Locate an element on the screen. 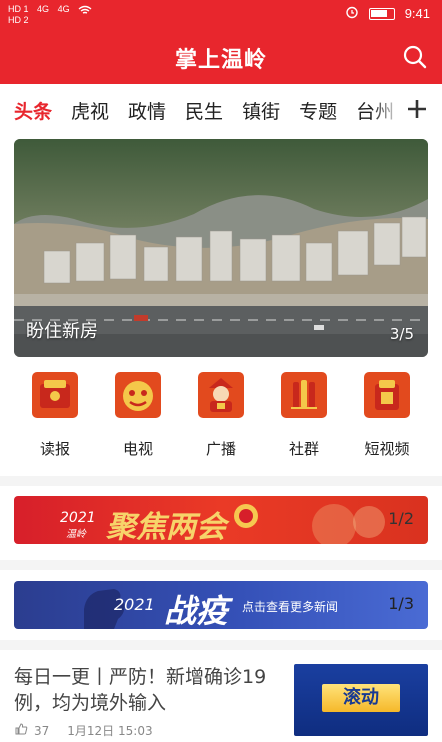  newspaper-icon is located at coordinates (55, 395).